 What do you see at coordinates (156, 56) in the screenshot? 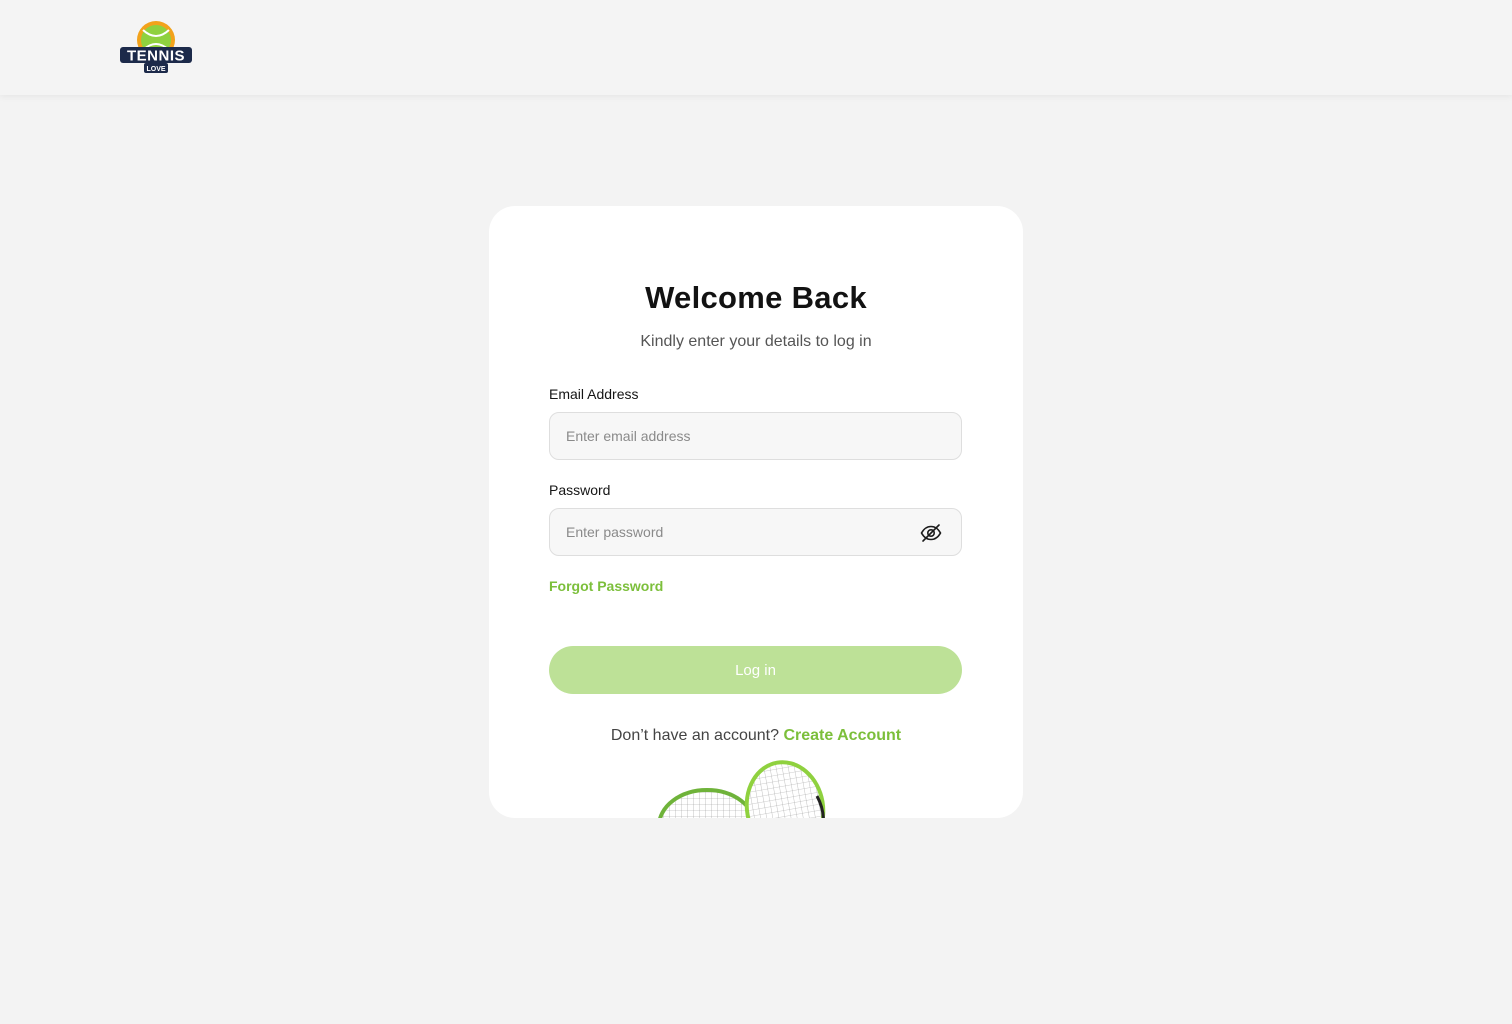
I see `logo-text: TENNIS` at bounding box center [156, 56].